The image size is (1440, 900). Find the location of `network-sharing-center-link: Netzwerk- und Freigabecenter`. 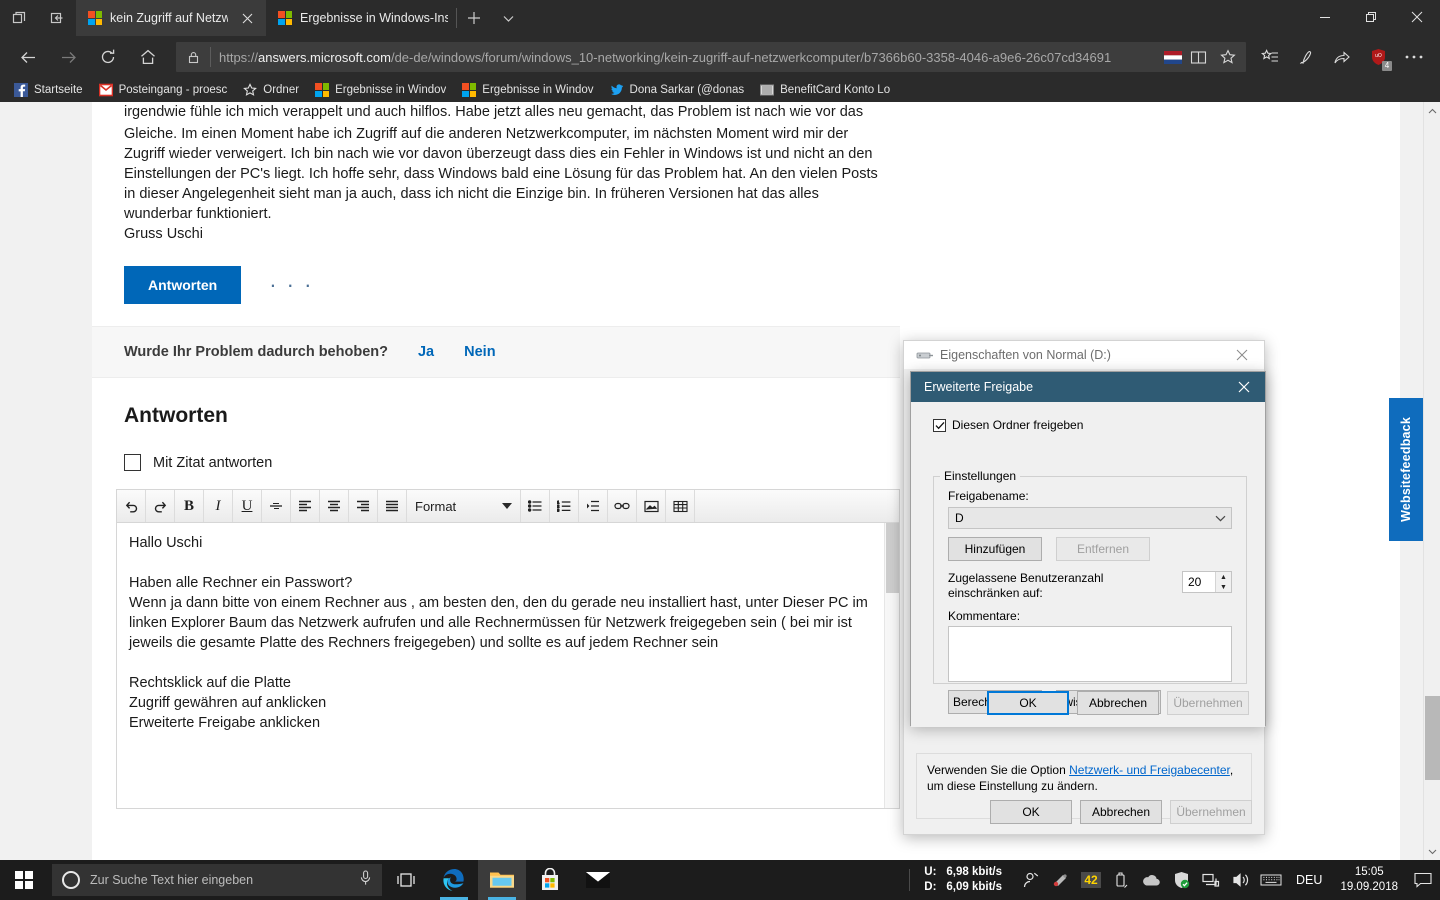

network-sharing-center-link: Netzwerk- und Freigabecenter is located at coordinates (1149, 770).